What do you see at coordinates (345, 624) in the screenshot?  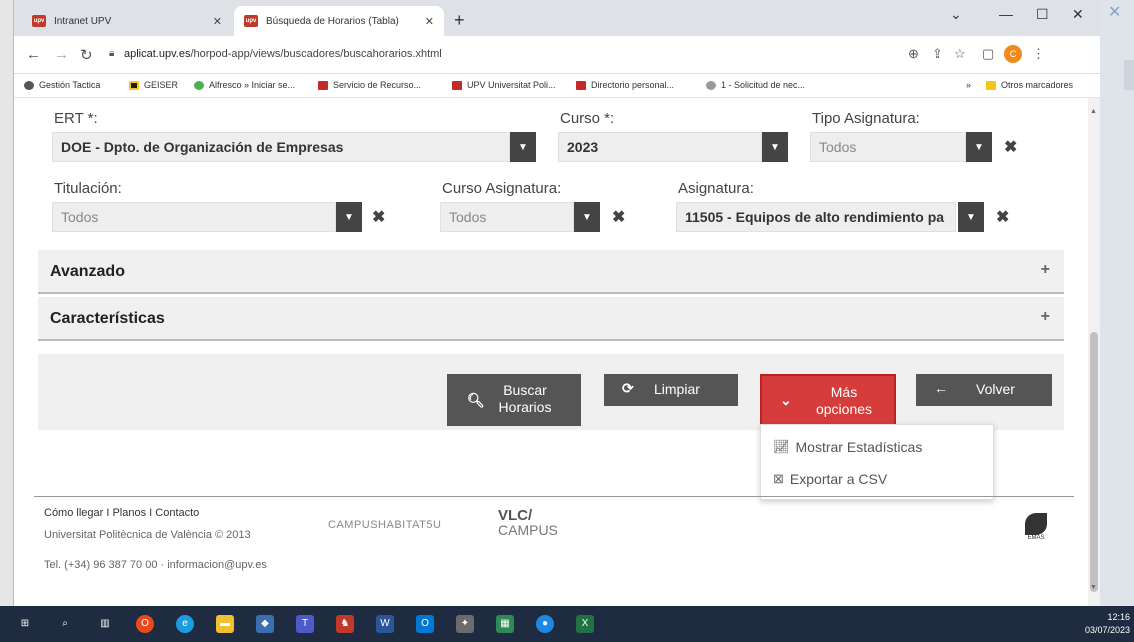 I see `app-icon: ♞` at bounding box center [345, 624].